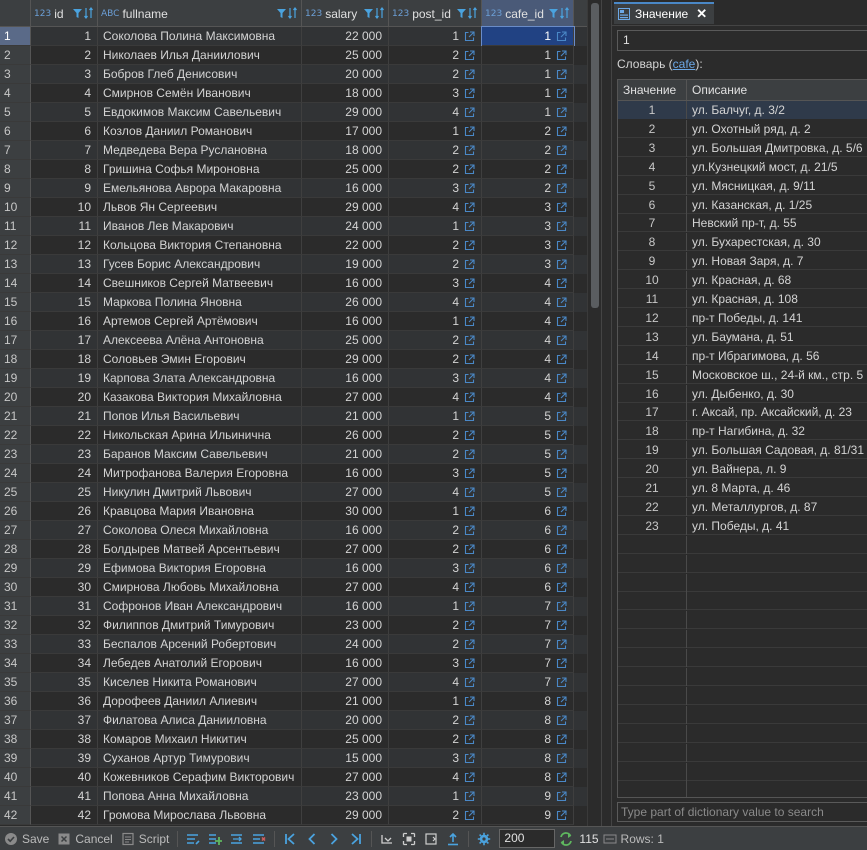 The image size is (867, 850). Describe the element at coordinates (15, 568) in the screenshot. I see `row-number: 29` at that location.